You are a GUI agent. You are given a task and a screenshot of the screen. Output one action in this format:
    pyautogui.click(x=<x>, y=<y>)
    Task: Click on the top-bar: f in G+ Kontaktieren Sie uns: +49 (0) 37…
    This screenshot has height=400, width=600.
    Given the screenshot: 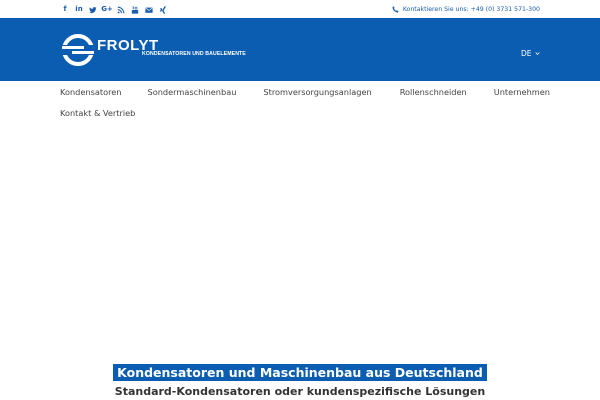 What is the action you would take?
    pyautogui.click(x=300, y=9)
    